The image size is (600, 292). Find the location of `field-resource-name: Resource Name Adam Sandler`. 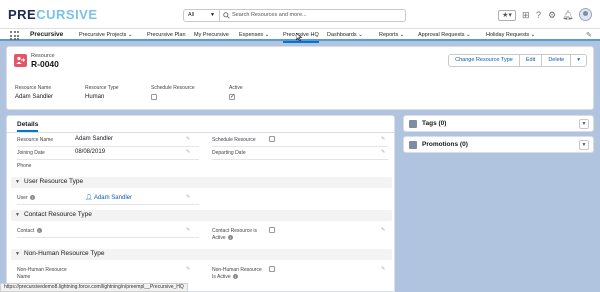

field-resource-name: Resource Name Adam Sandler is located at coordinates (108, 141).